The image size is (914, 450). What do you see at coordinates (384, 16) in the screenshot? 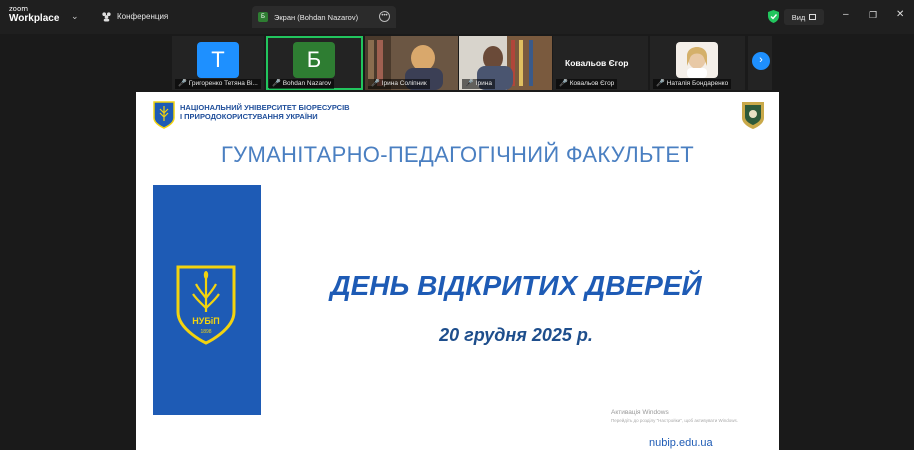
I see `more-icon: •••` at bounding box center [384, 16].